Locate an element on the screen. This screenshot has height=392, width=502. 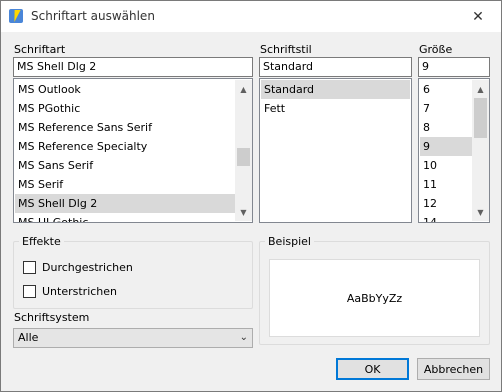
cancel-button: Abbrechen is located at coordinates (453, 369).